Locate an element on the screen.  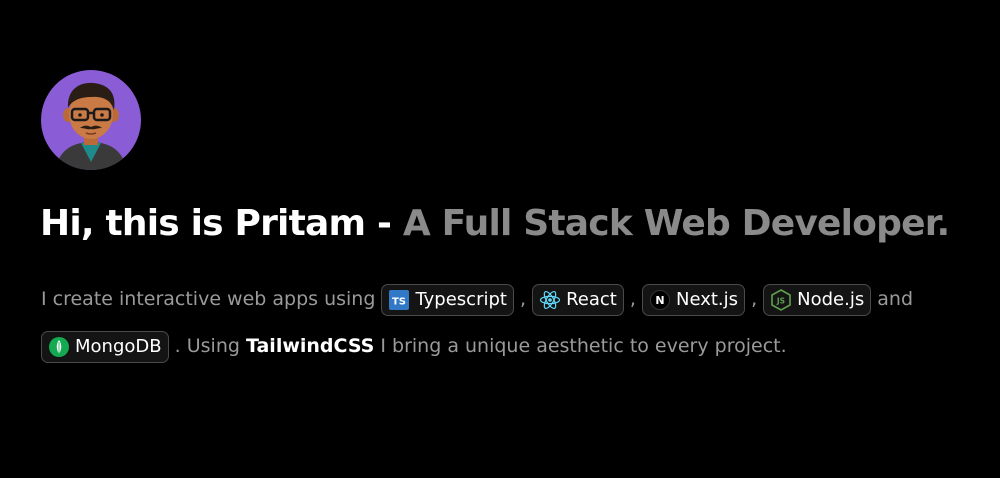
tech-label-react: React is located at coordinates (591, 299).